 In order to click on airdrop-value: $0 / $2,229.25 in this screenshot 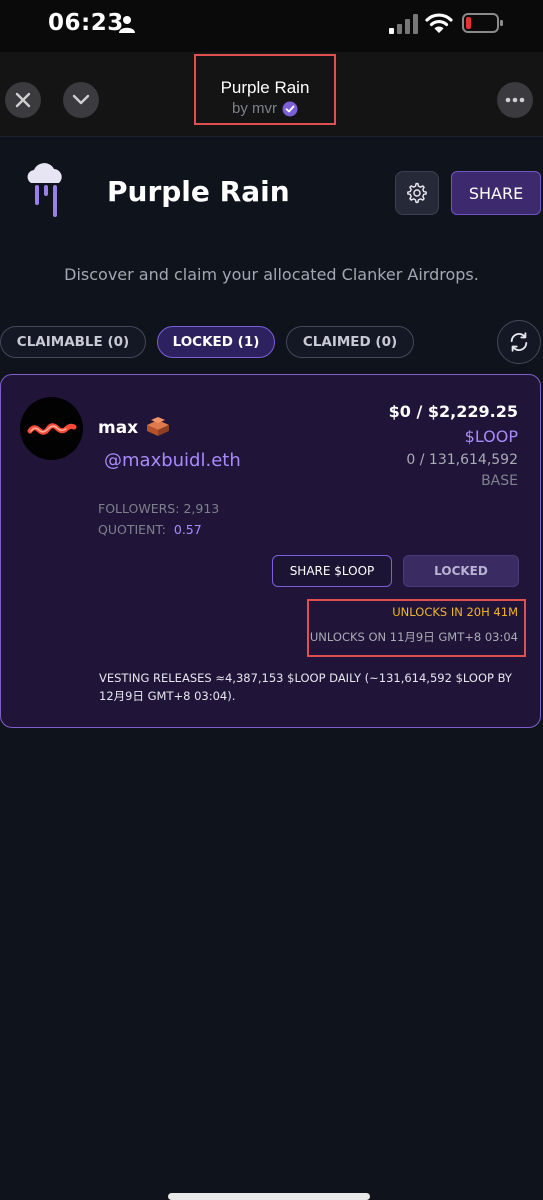, I will do `click(453, 411)`.